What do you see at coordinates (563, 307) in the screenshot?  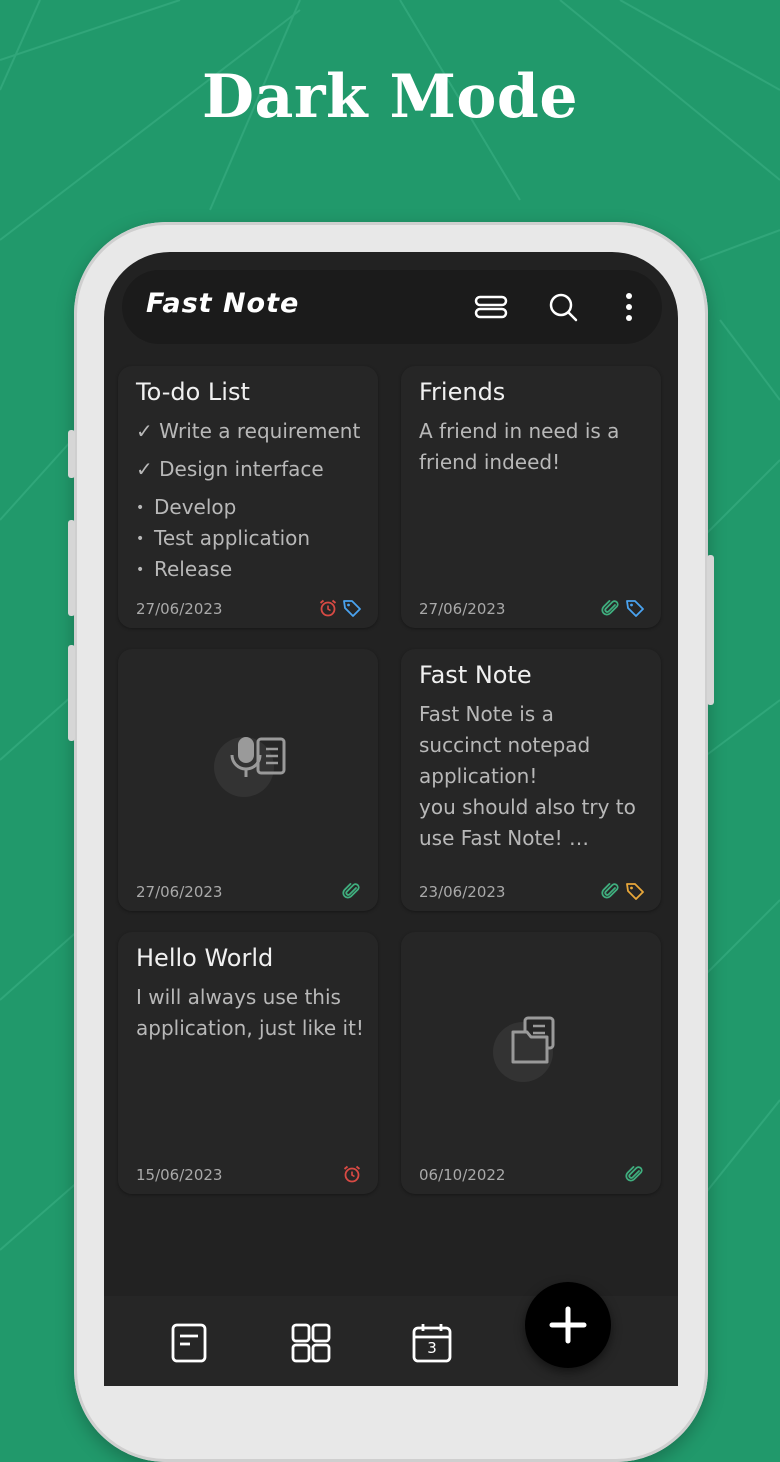 I see `search-icon` at bounding box center [563, 307].